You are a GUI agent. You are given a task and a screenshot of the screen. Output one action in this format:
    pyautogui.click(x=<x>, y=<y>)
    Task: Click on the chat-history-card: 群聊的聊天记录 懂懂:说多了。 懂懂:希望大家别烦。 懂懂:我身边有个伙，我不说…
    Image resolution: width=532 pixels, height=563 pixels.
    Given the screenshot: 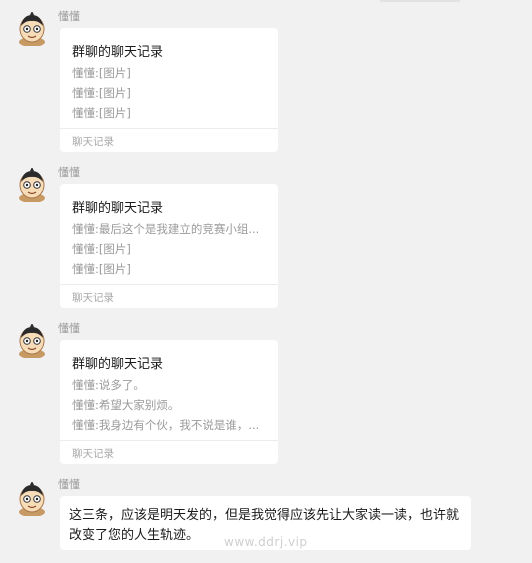 What is the action you would take?
    pyautogui.click(x=169, y=402)
    